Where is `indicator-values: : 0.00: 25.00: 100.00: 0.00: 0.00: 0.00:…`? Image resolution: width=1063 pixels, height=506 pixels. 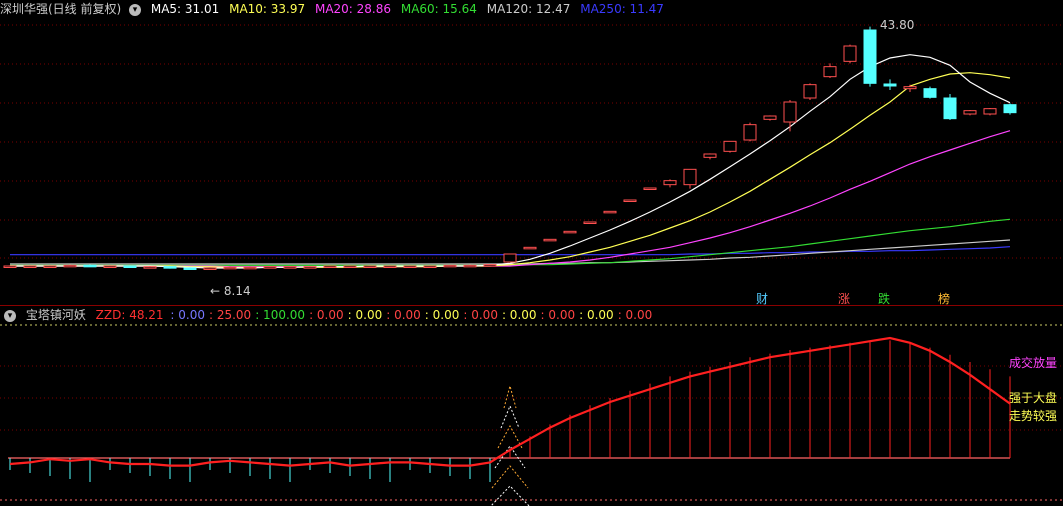 indicator-values: : 0.00: 25.00: 100.00: 0.00: 0.00: 0.00:… is located at coordinates (413, 315).